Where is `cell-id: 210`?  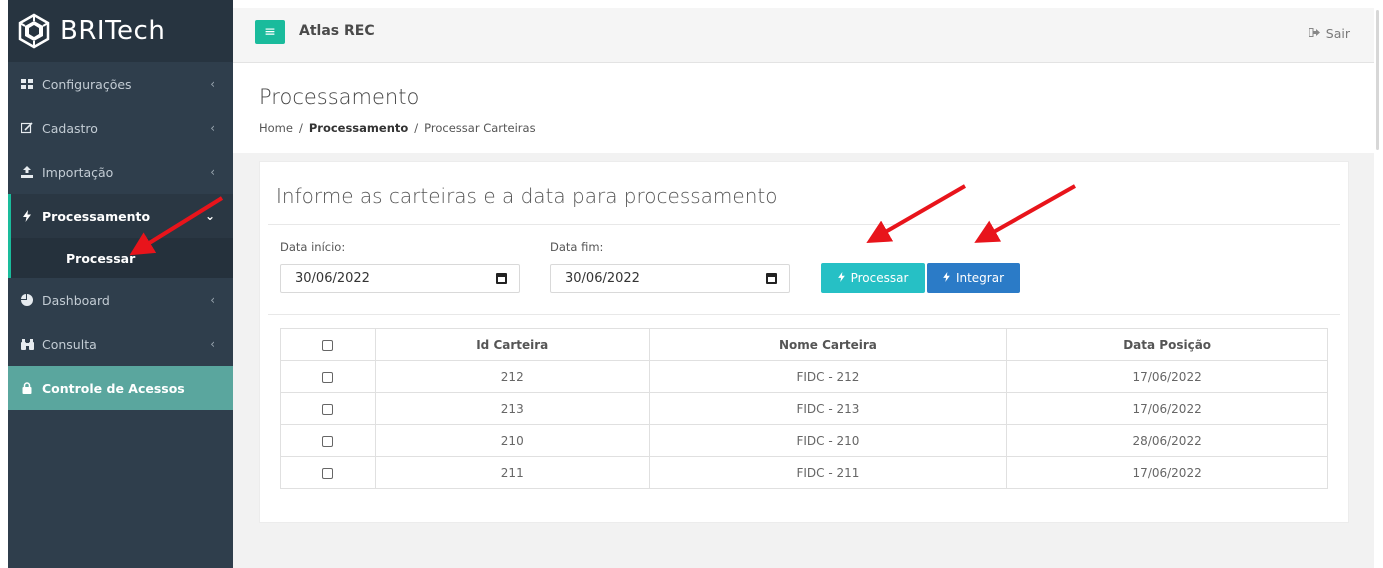 cell-id: 210 is located at coordinates (512, 440).